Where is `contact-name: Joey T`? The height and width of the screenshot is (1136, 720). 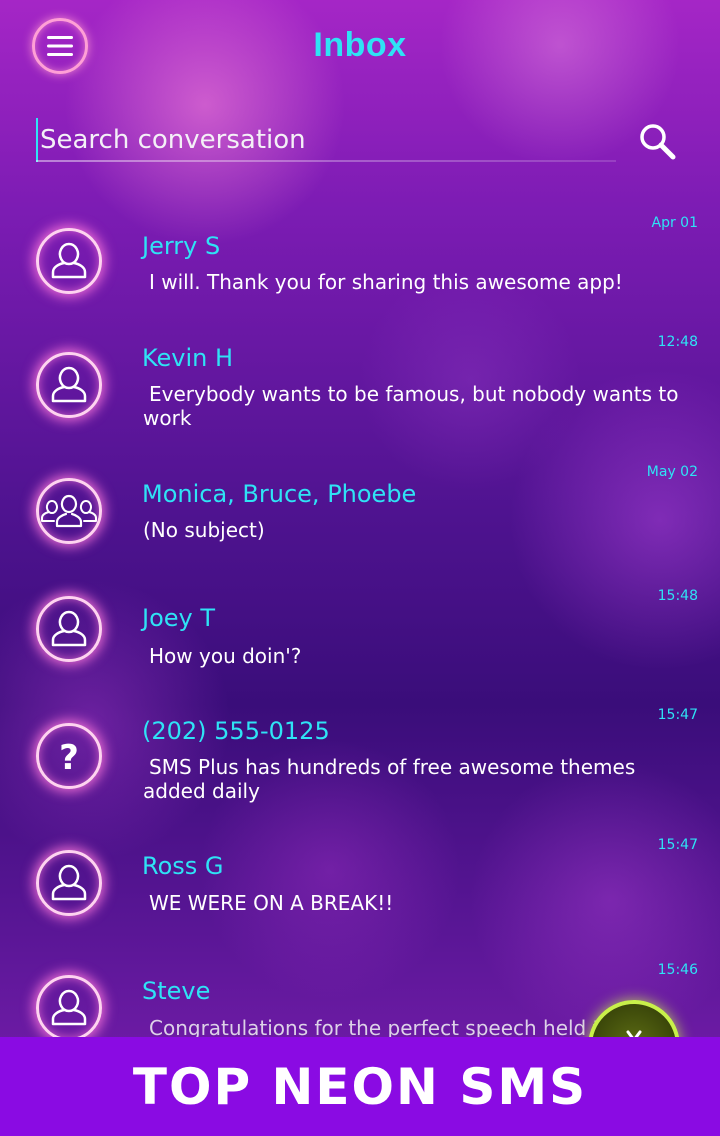 contact-name: Joey T is located at coordinates (179, 618).